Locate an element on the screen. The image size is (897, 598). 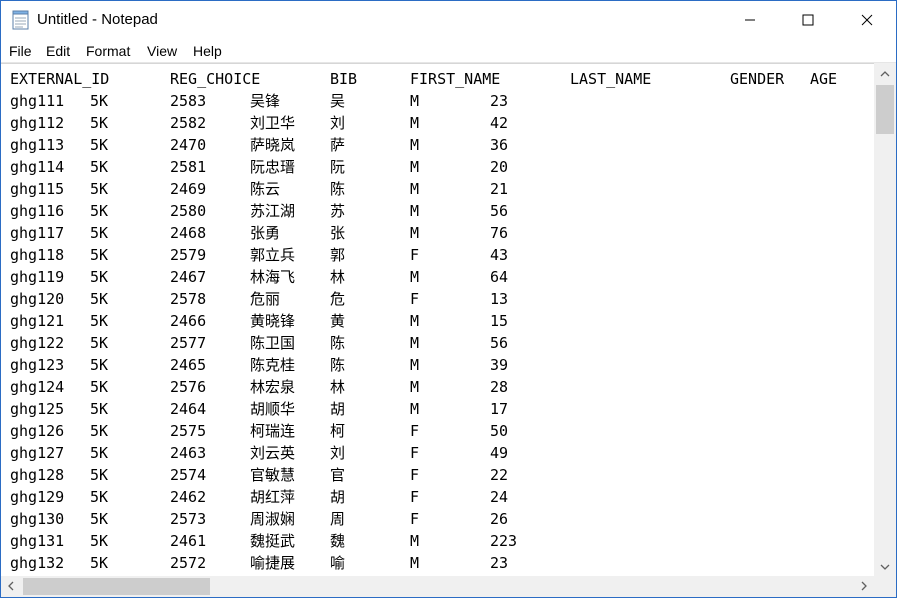
scroll-left-button is located at coordinates (11, 586).